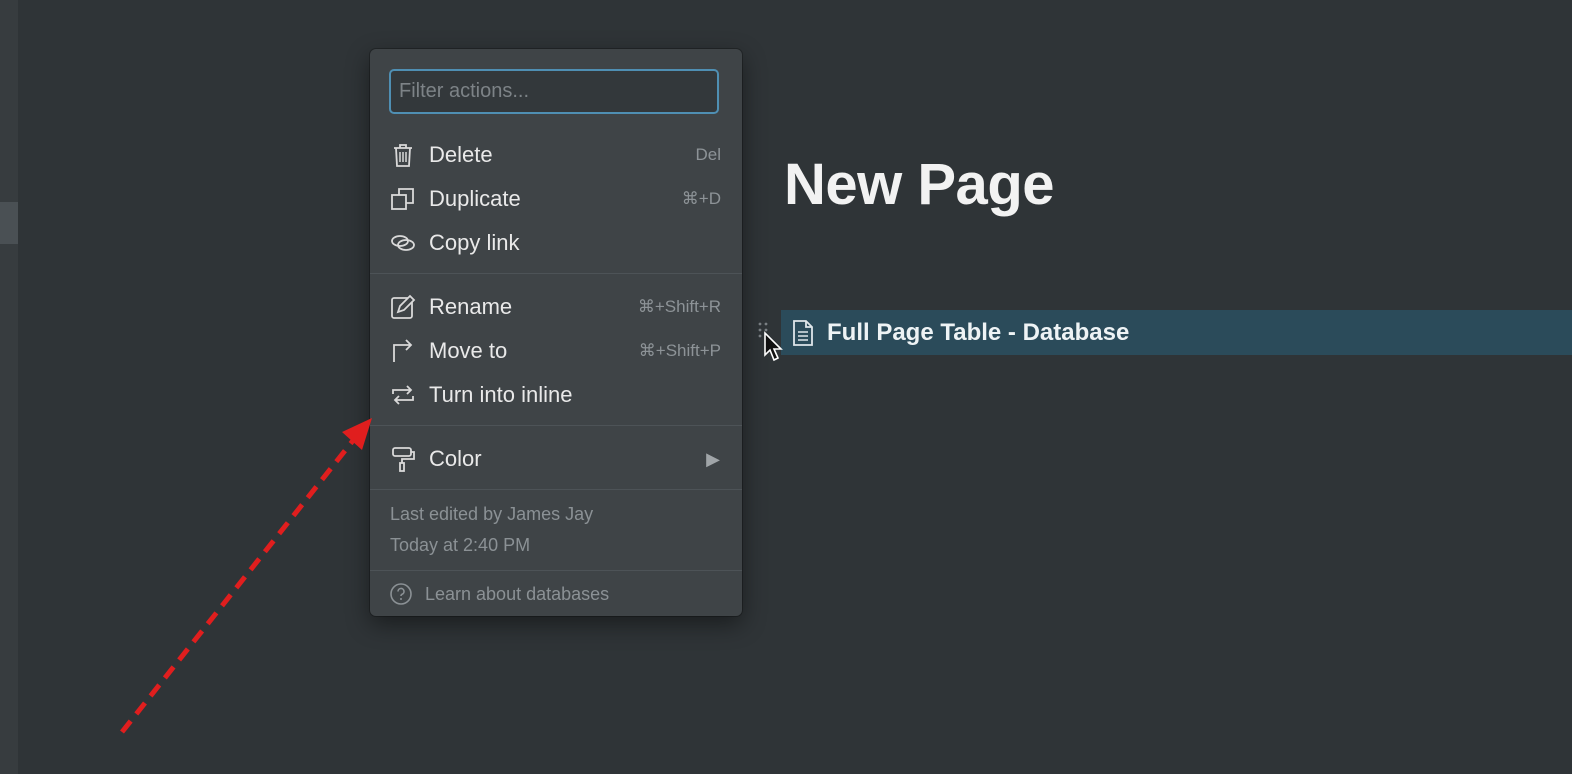  I want to click on trash-icon, so click(403, 155).